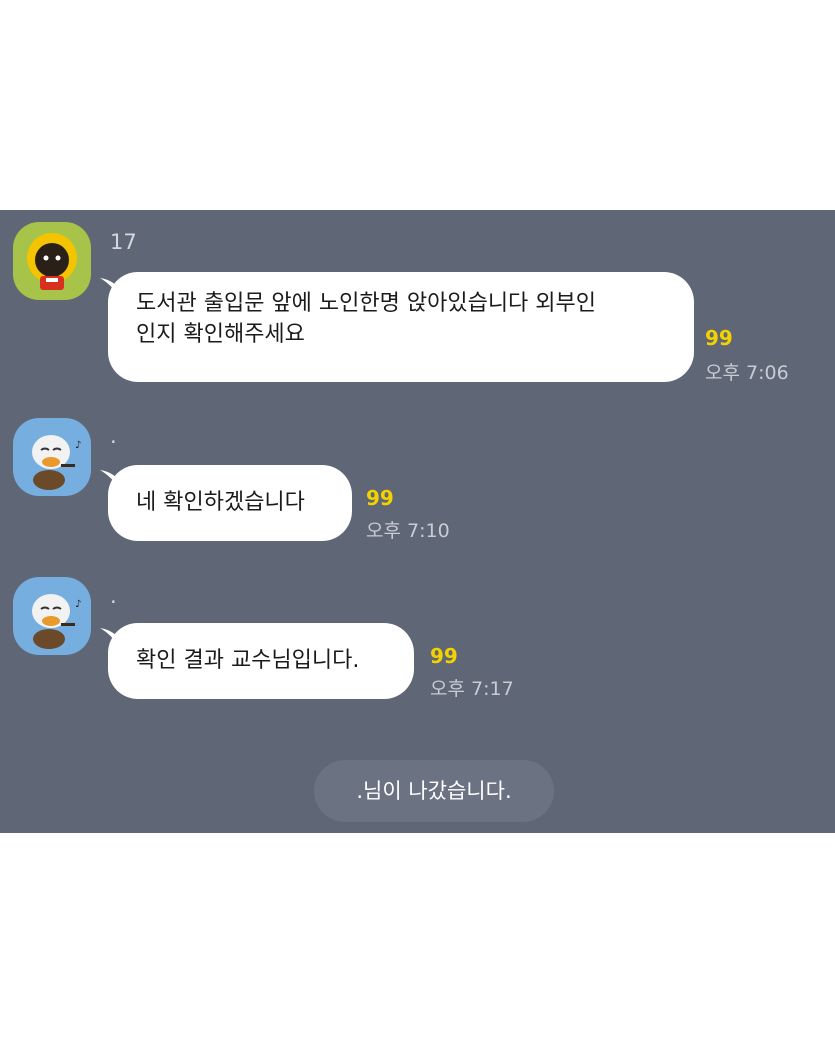 The width and height of the screenshot is (835, 1044). Describe the element at coordinates (52, 261) in the screenshot. I see `afro-character-avatar-icon` at that location.